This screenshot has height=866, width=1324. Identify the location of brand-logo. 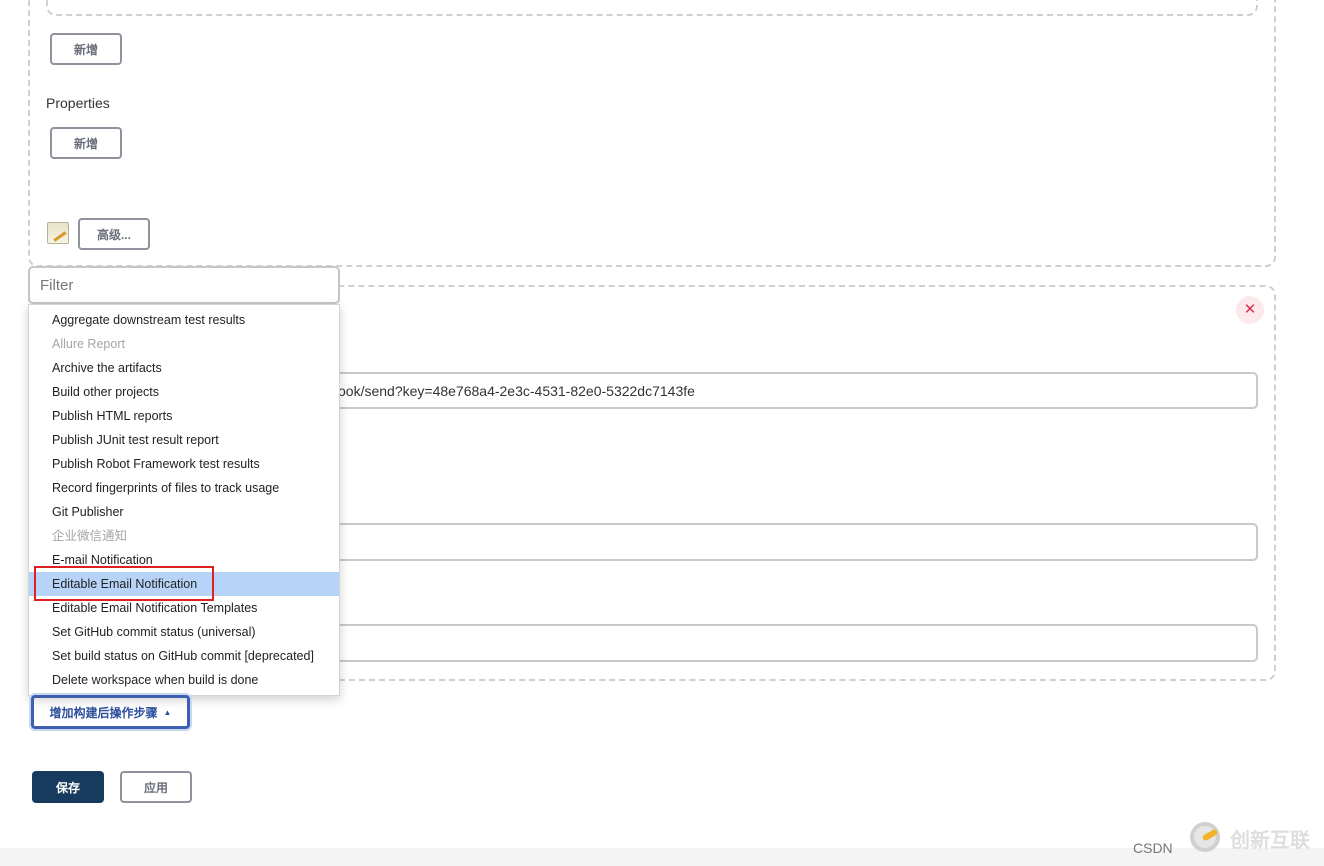
(1205, 837).